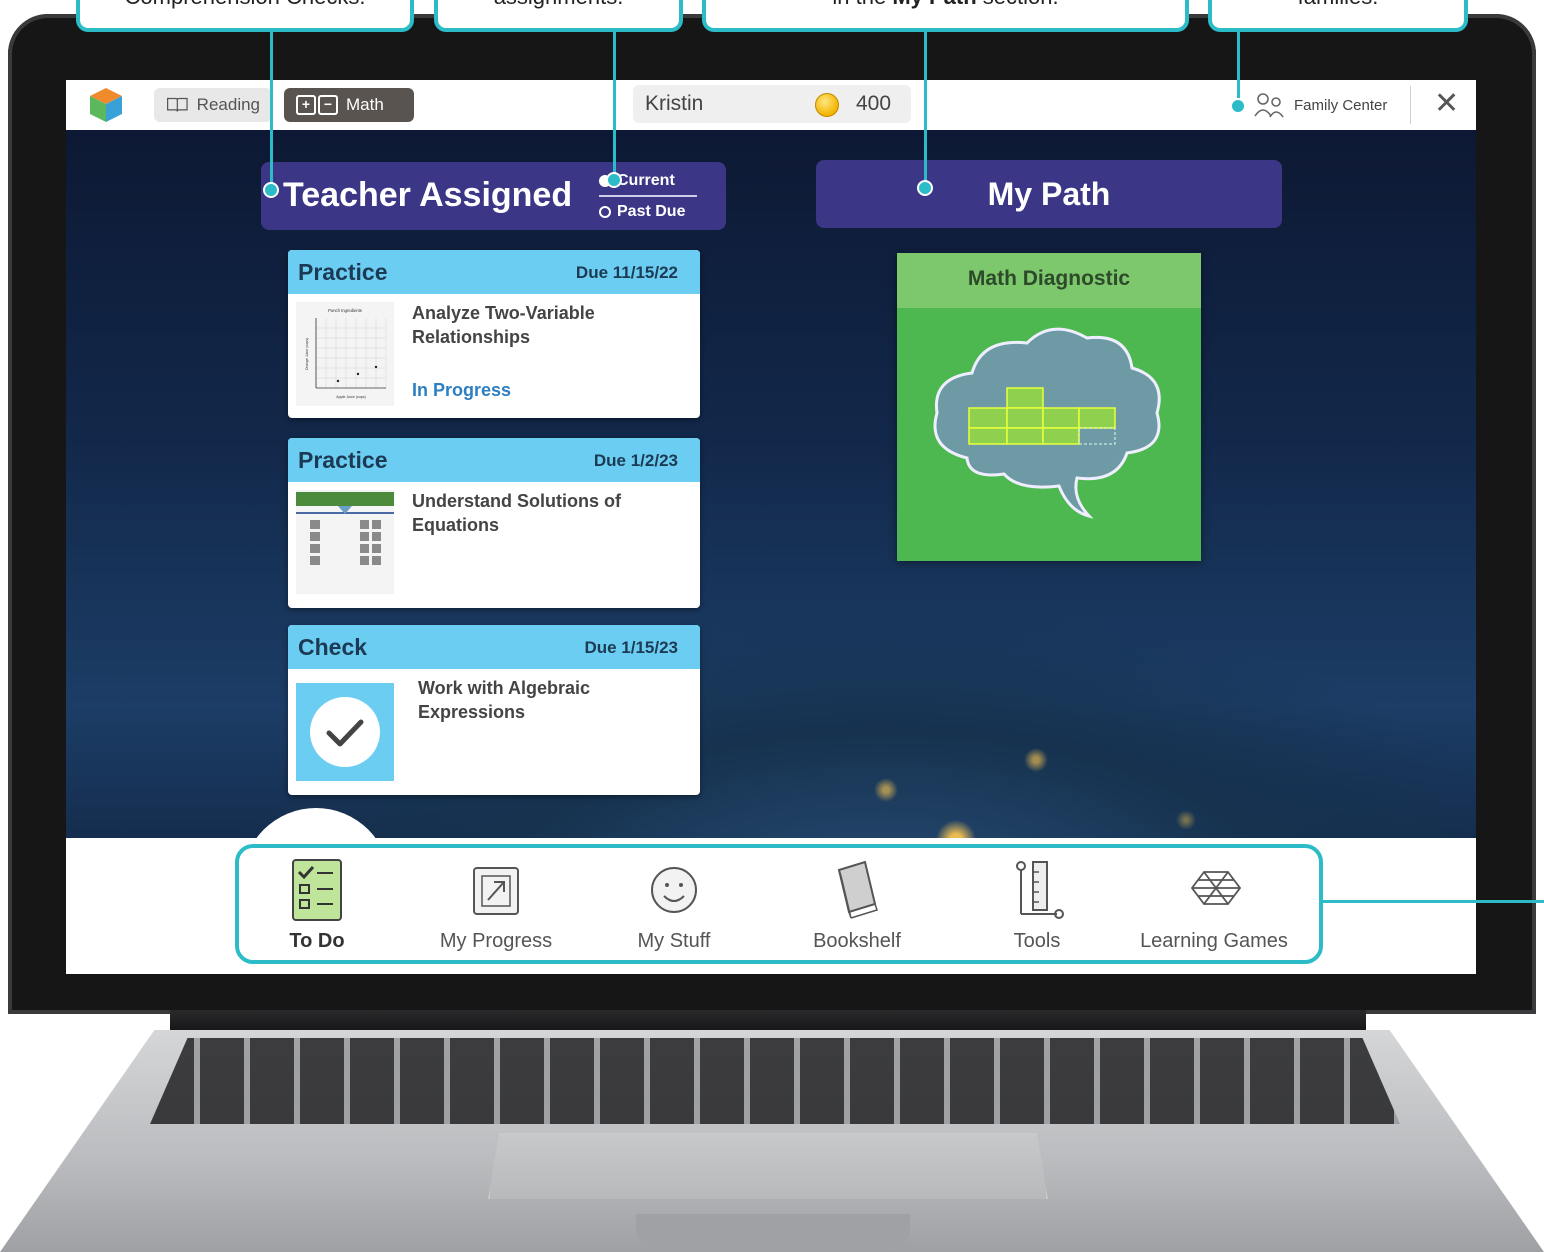 This screenshot has width=1544, height=1252. Describe the element at coordinates (333, 647) in the screenshot. I see `card-type: Check` at that location.